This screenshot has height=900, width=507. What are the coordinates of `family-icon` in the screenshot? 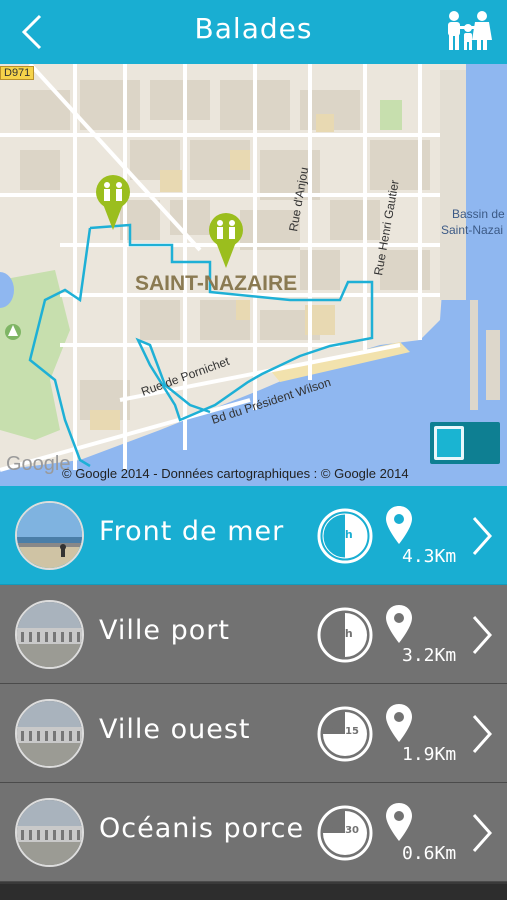 It's located at (470, 30).